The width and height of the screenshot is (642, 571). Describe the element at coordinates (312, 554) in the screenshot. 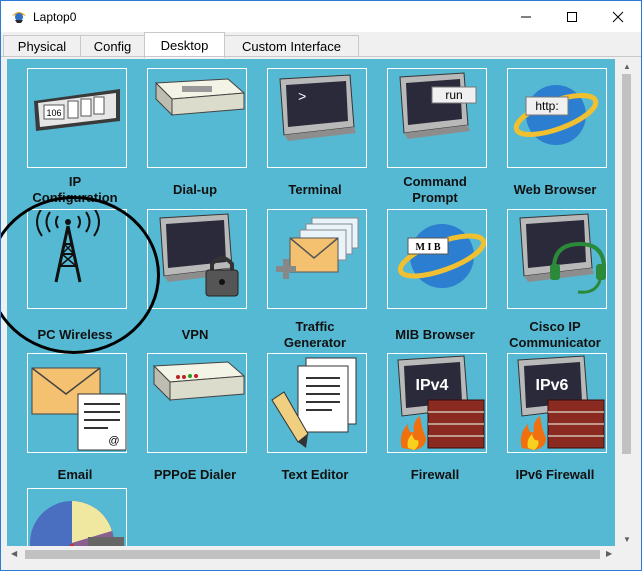

I see `horizontal-scroll-thumb` at that location.